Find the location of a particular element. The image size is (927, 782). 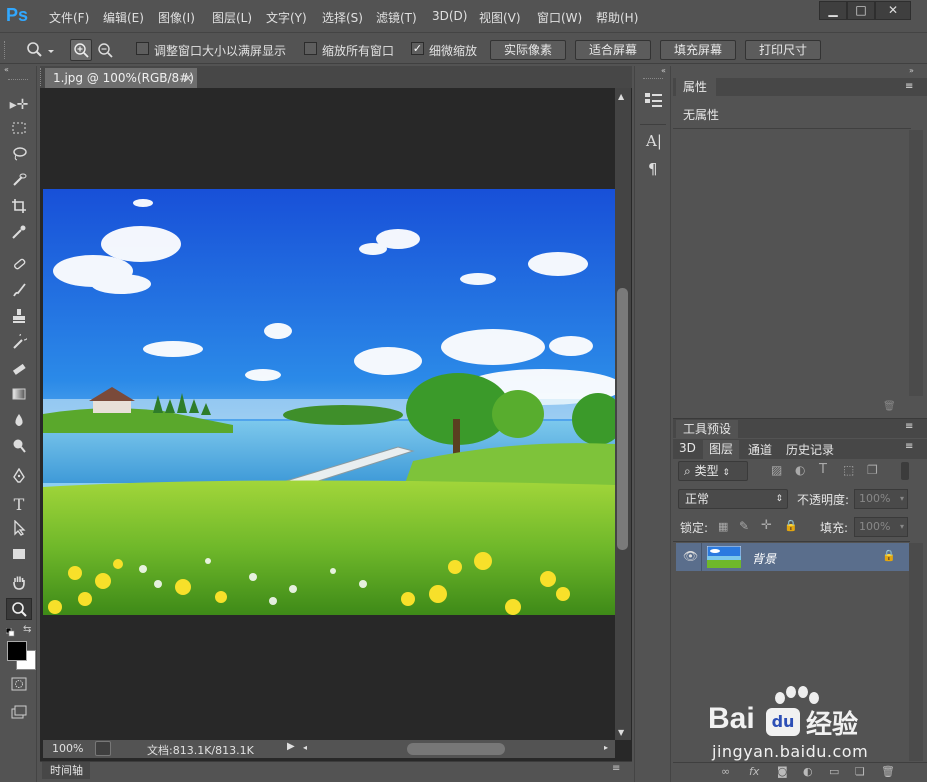

pen-tool-icon is located at coordinates (19, 478).